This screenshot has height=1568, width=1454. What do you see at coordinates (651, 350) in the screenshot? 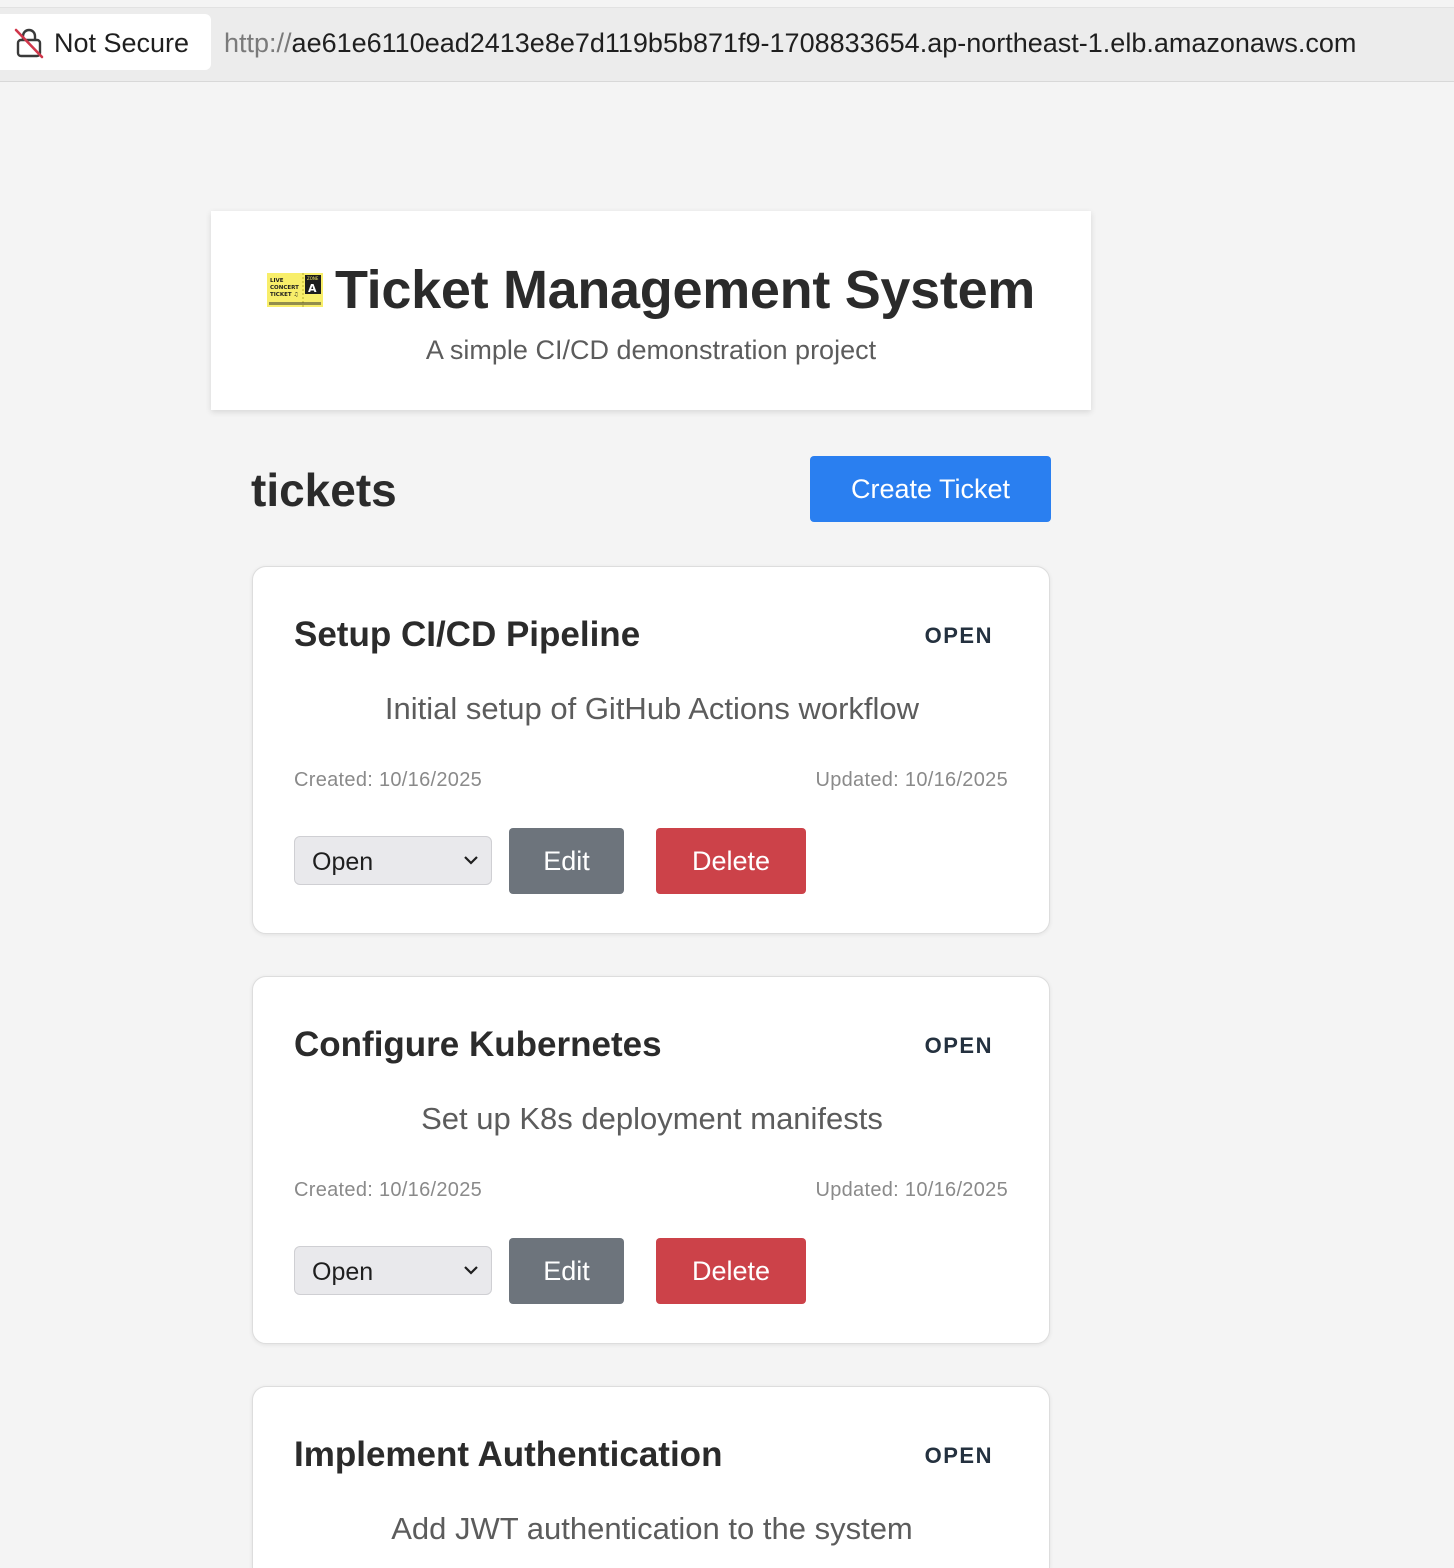
I see `app-subtitle: A simple CI/CD demonstration project` at bounding box center [651, 350].